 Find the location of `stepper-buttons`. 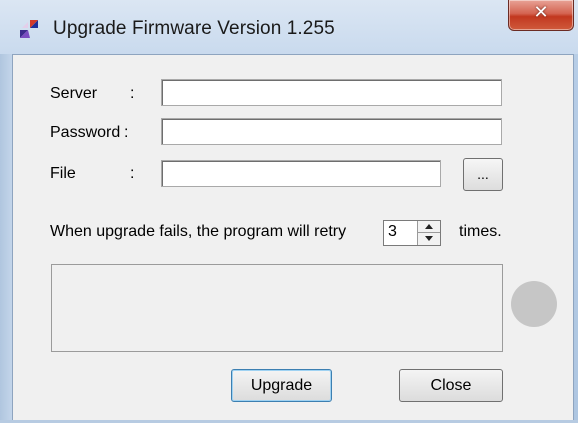

stepper-buttons is located at coordinates (428, 233).